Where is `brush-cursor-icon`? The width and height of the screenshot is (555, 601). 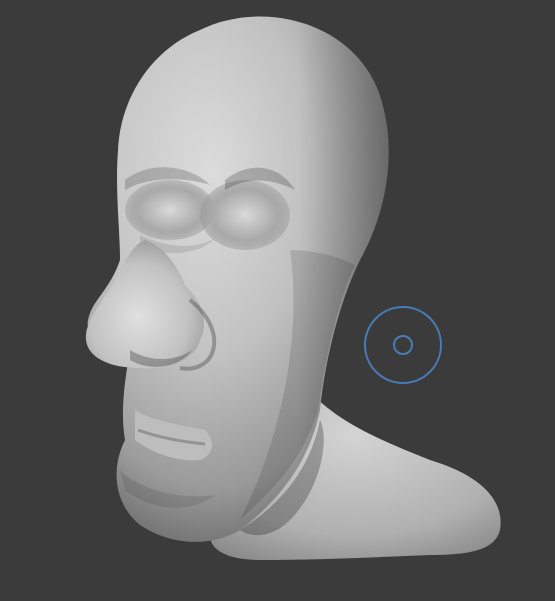 brush-cursor-icon is located at coordinates (403, 345).